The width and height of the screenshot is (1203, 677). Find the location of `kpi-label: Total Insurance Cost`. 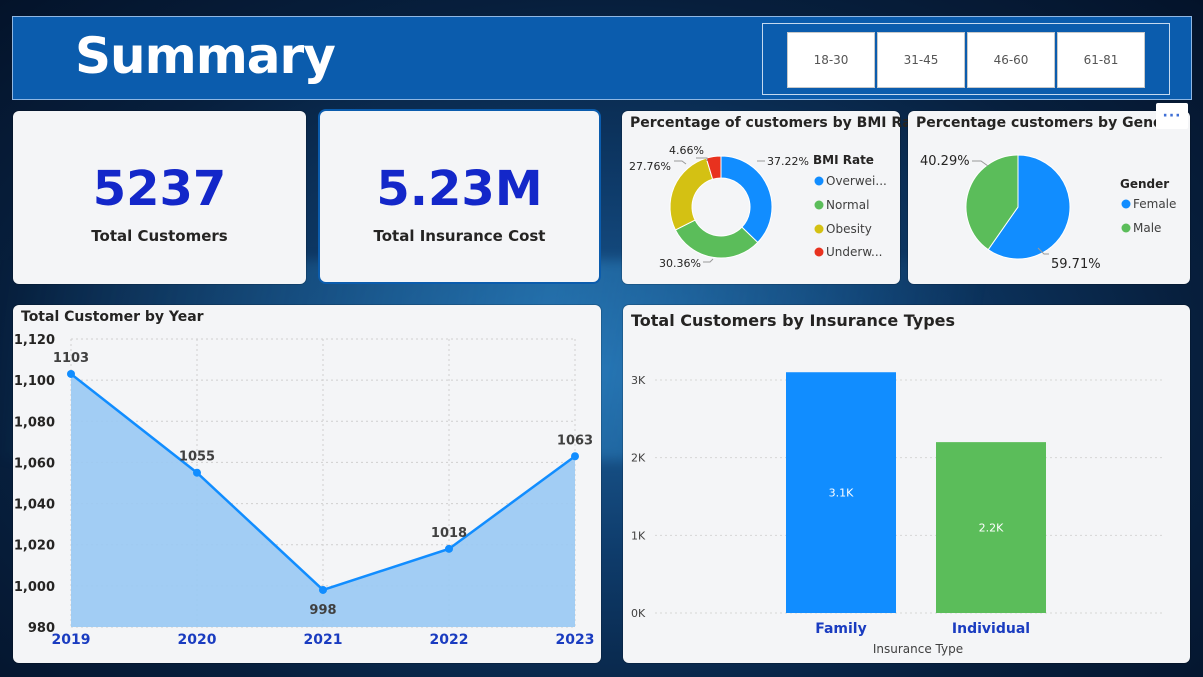

kpi-label: Total Insurance Cost is located at coordinates (459, 236).